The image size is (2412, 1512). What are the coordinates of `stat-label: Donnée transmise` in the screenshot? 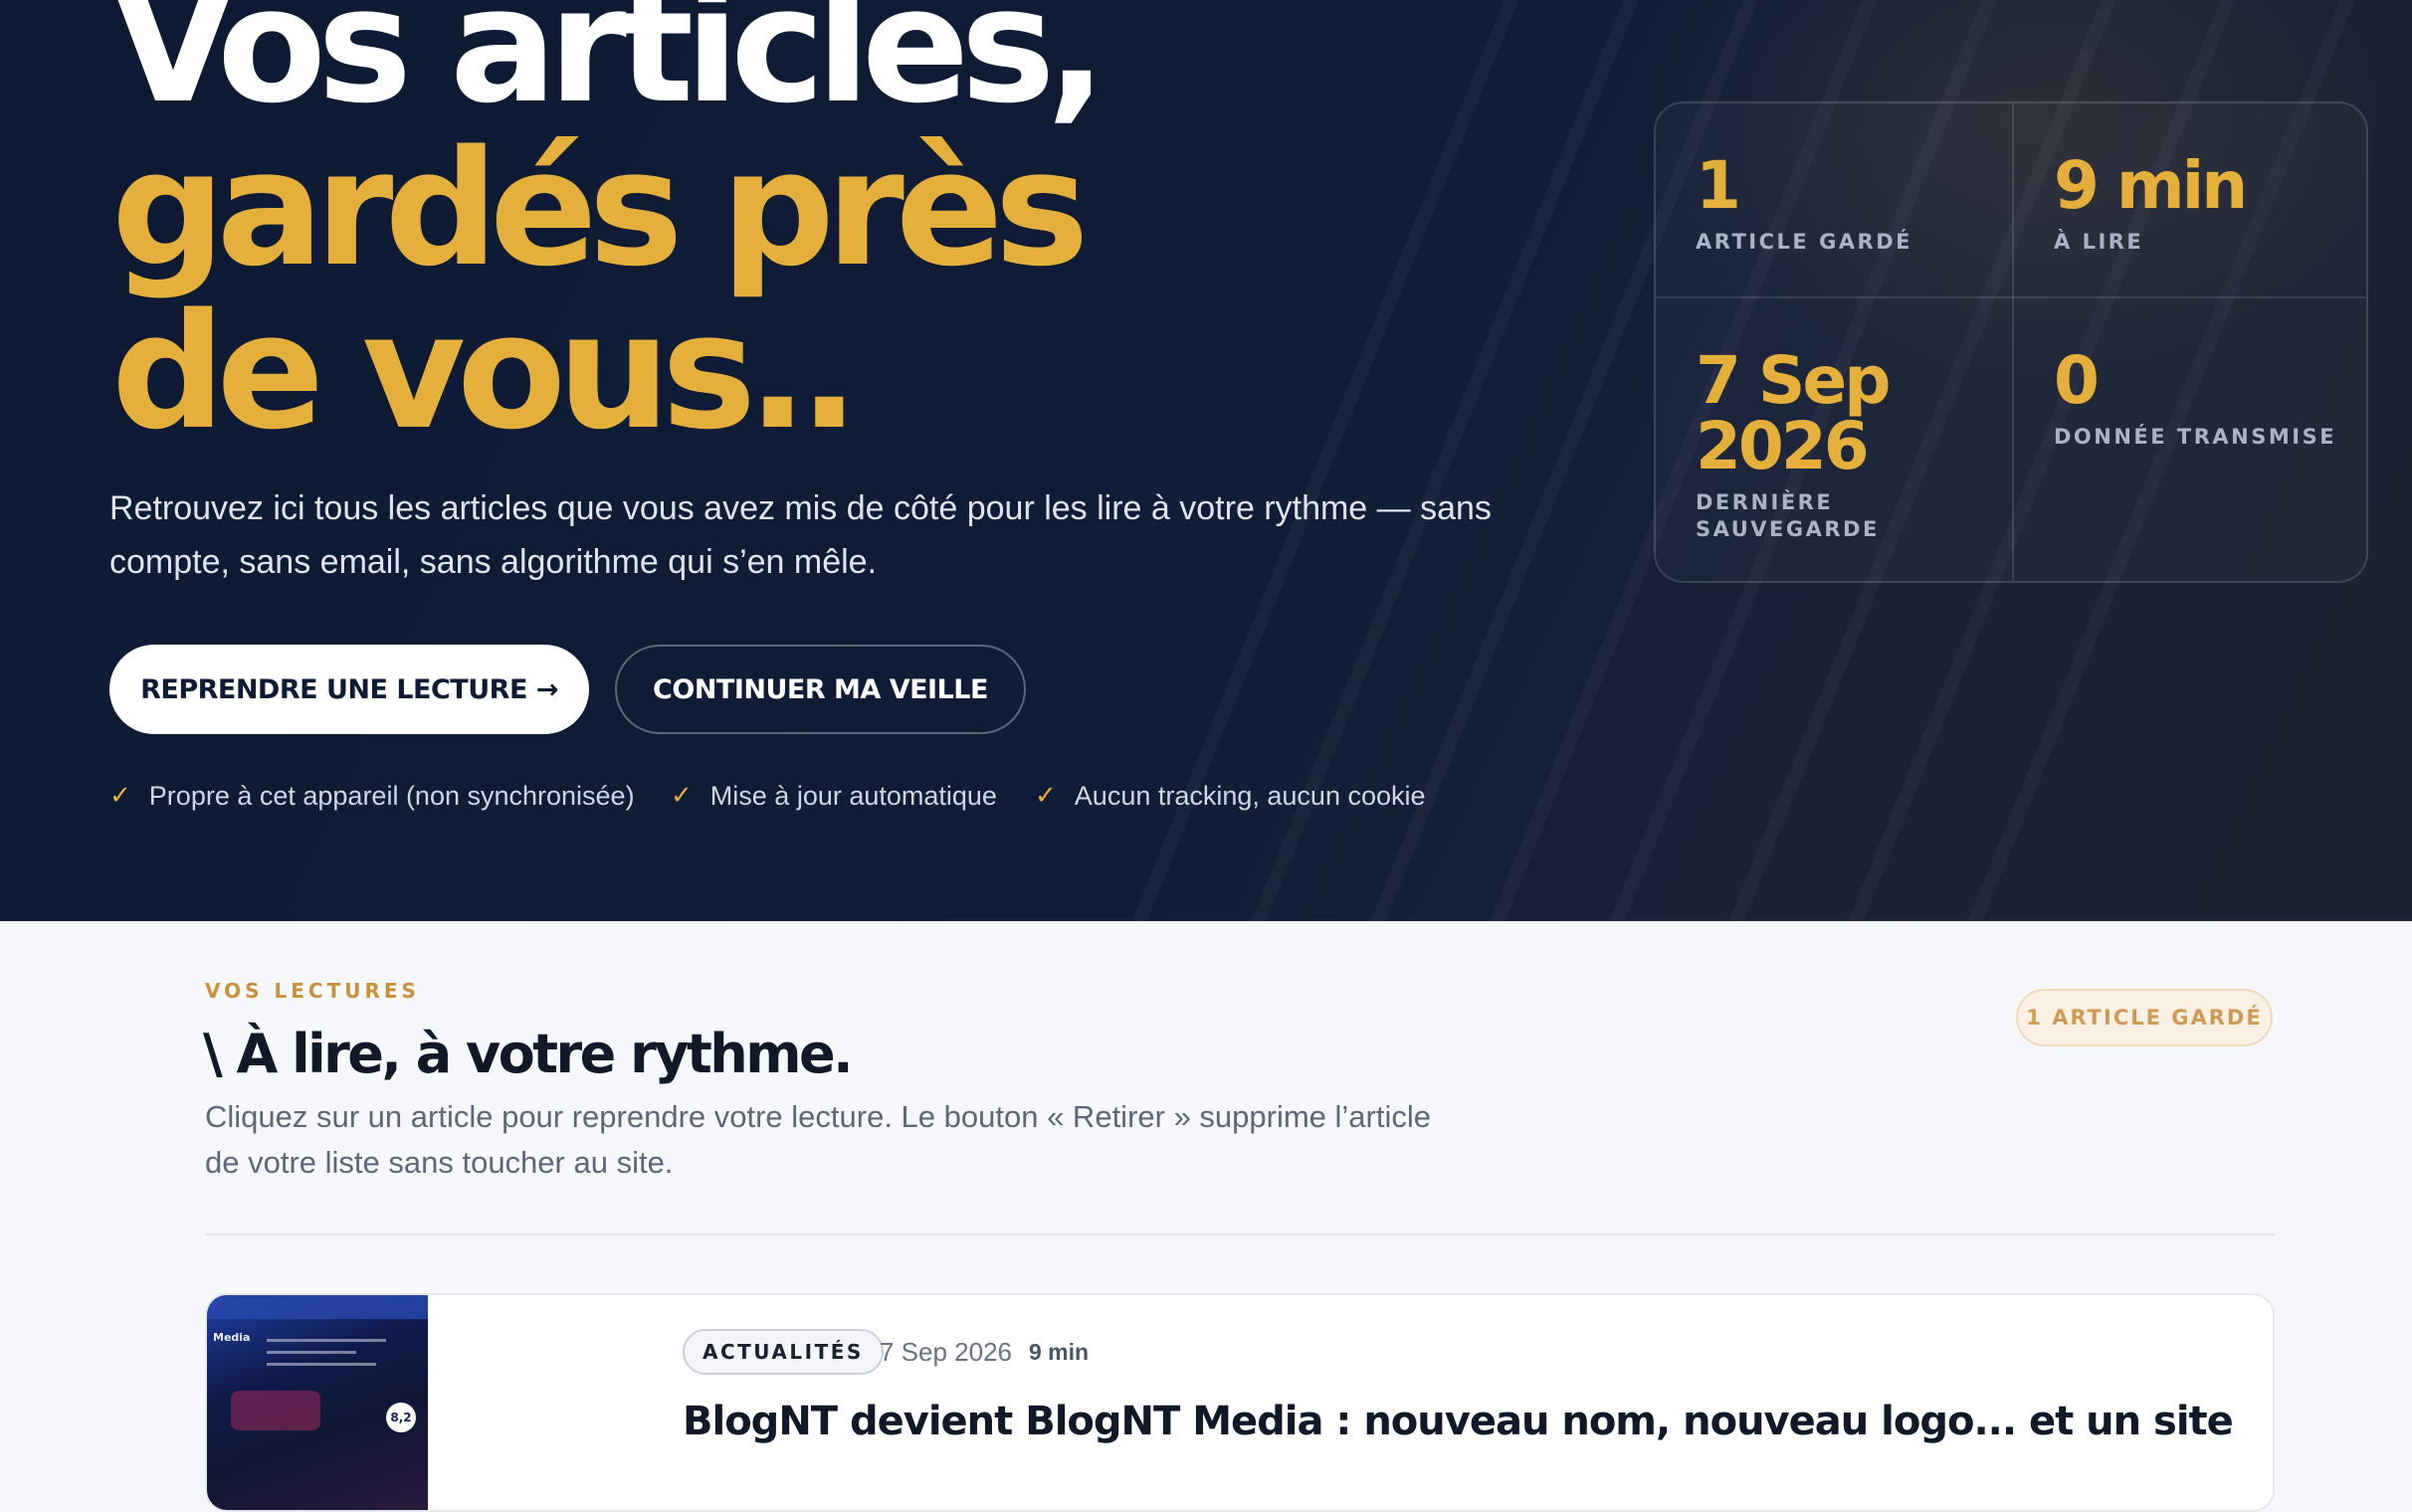 It's located at (2195, 437).